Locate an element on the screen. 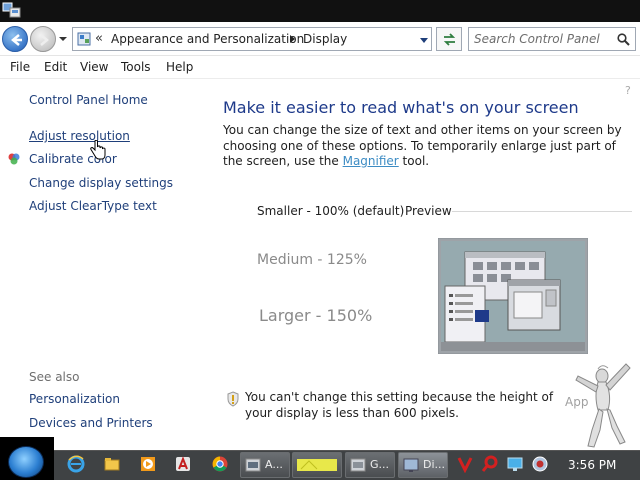  preview-image is located at coordinates (513, 296).